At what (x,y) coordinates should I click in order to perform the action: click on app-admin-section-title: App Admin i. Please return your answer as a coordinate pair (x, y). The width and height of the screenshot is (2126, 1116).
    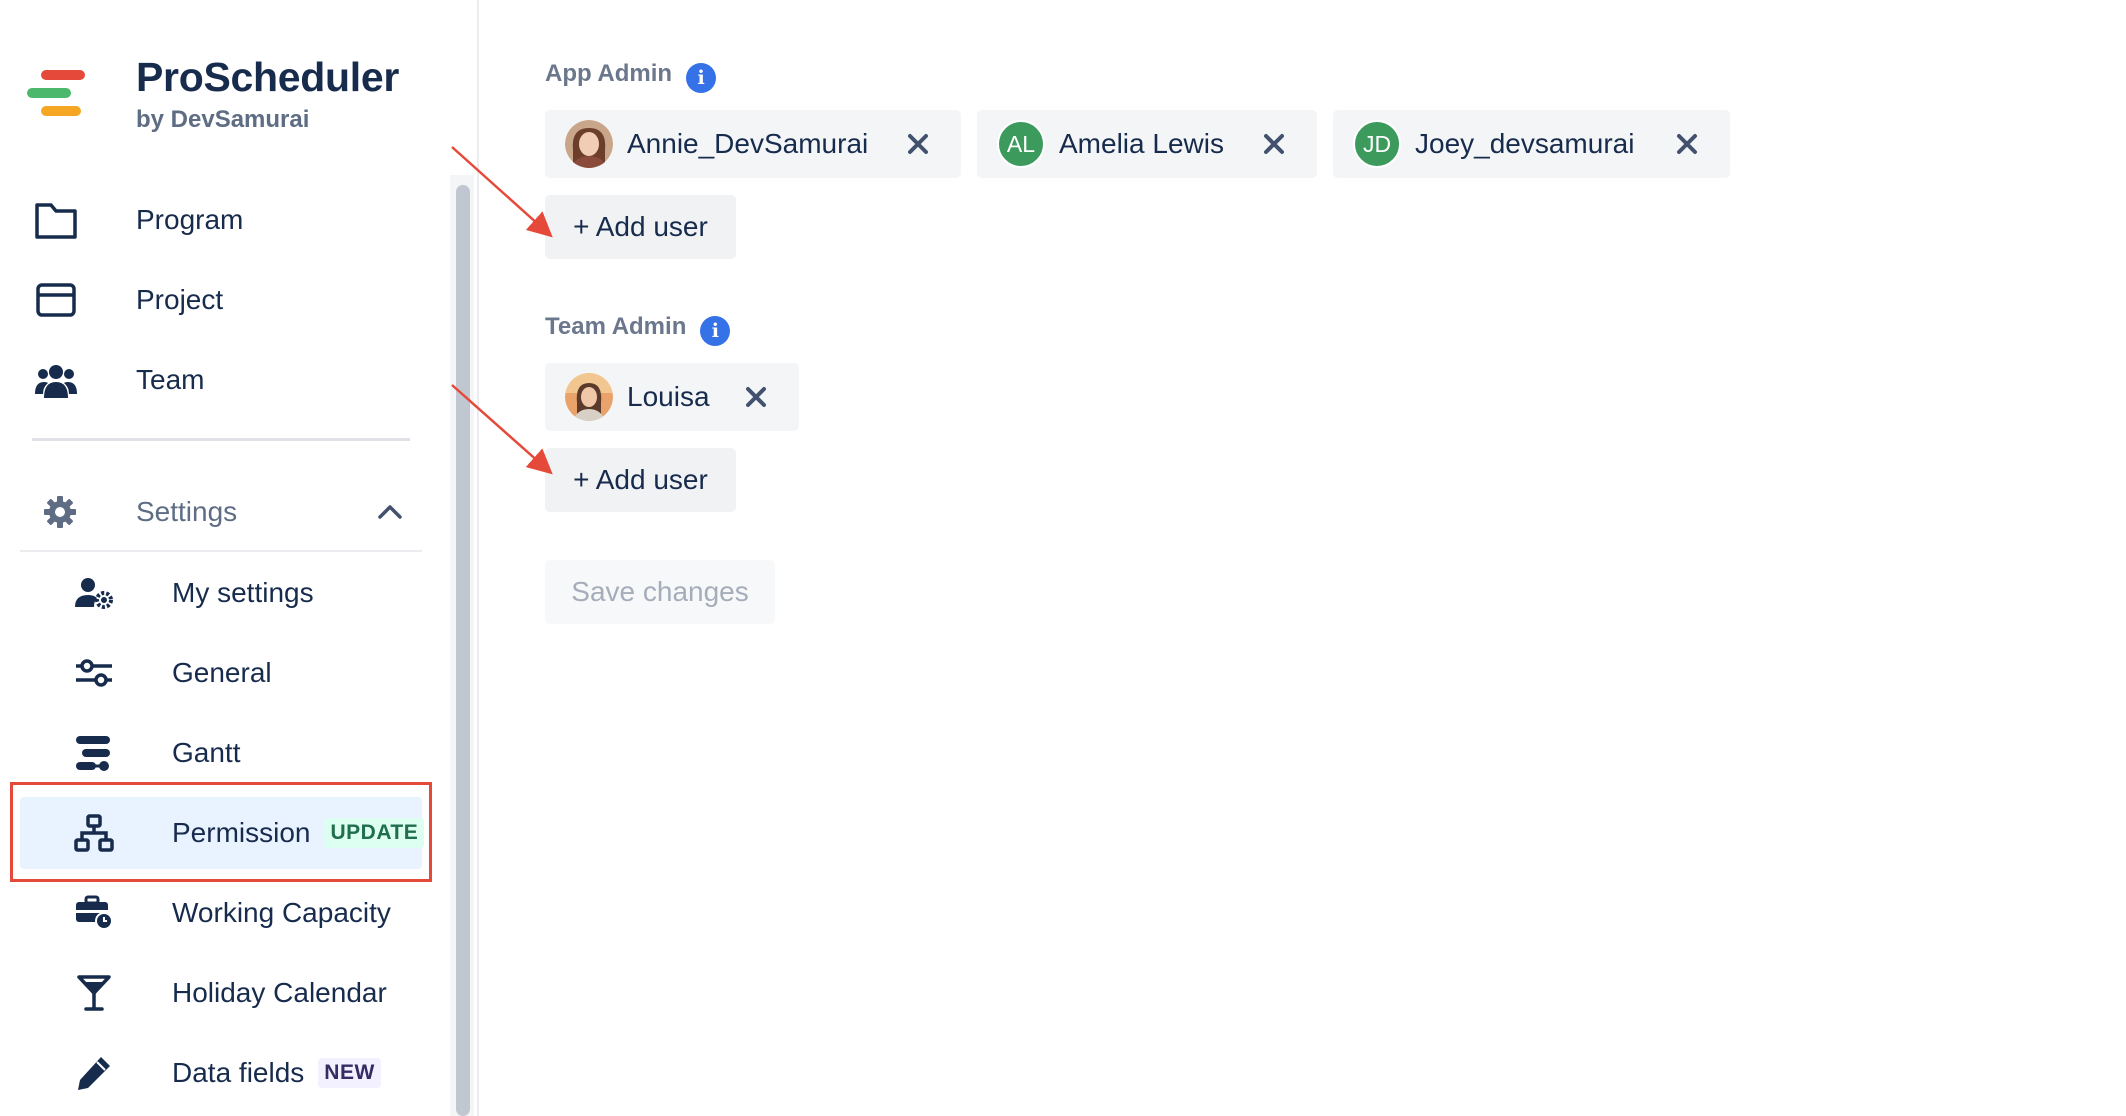
    Looking at the image, I should click on (631, 76).